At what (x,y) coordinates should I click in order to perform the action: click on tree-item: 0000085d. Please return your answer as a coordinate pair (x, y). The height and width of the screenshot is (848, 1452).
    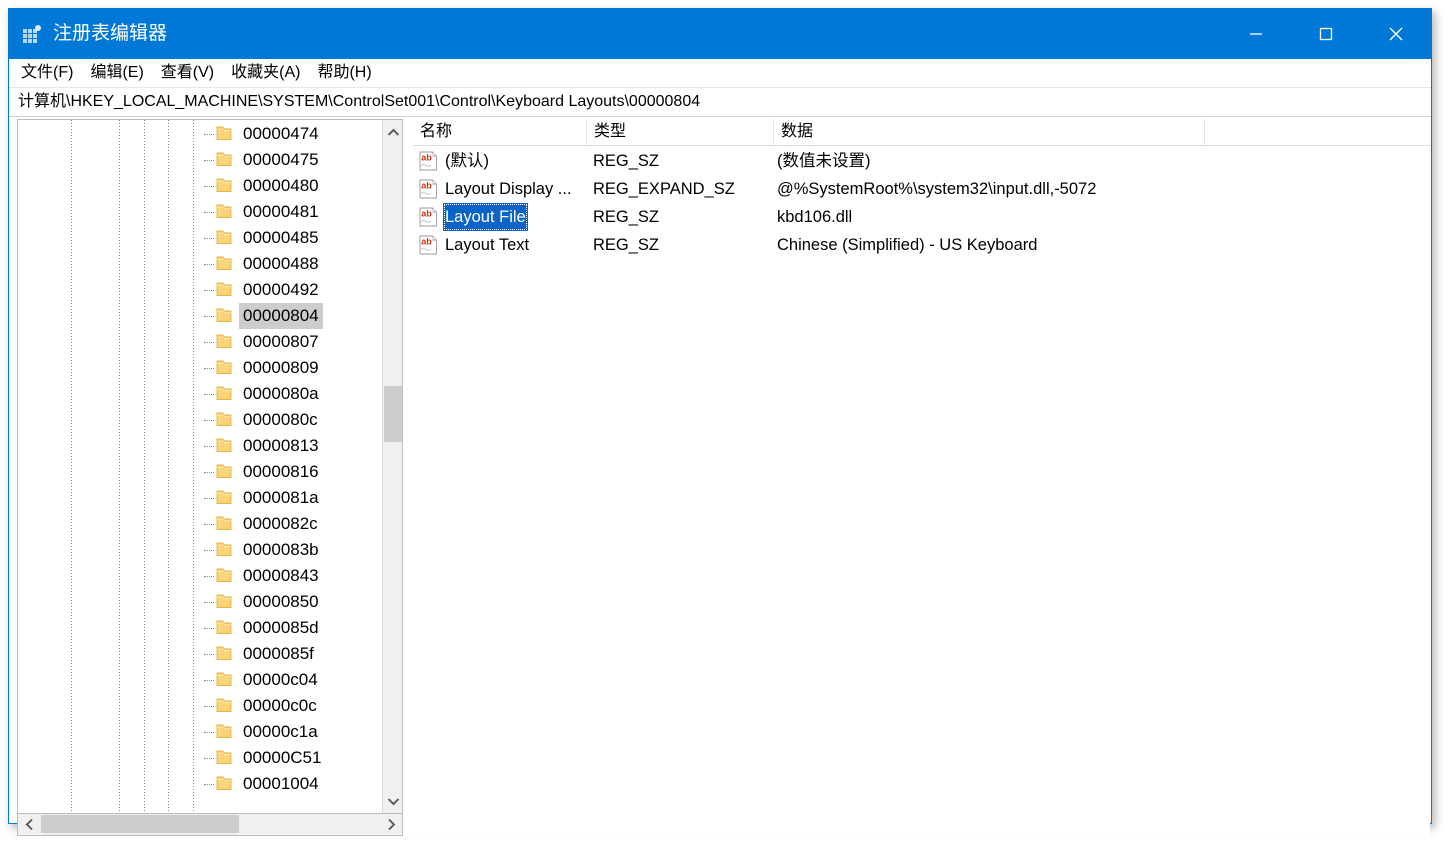
    Looking at the image, I should click on (200, 628).